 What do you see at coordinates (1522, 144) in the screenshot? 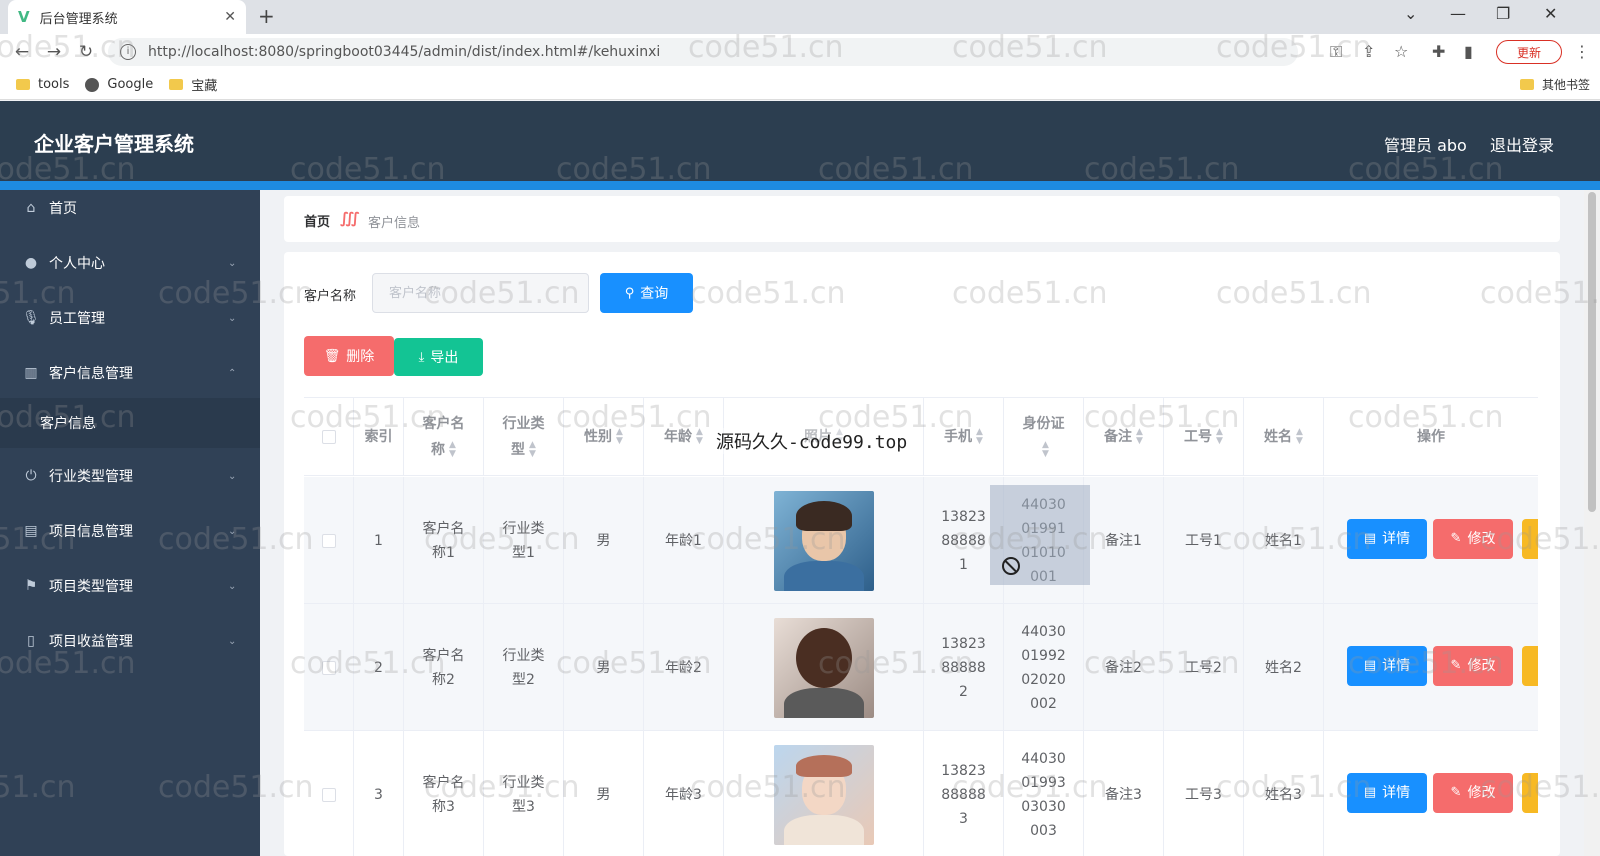
I see `logout-link: 退出登录` at bounding box center [1522, 144].